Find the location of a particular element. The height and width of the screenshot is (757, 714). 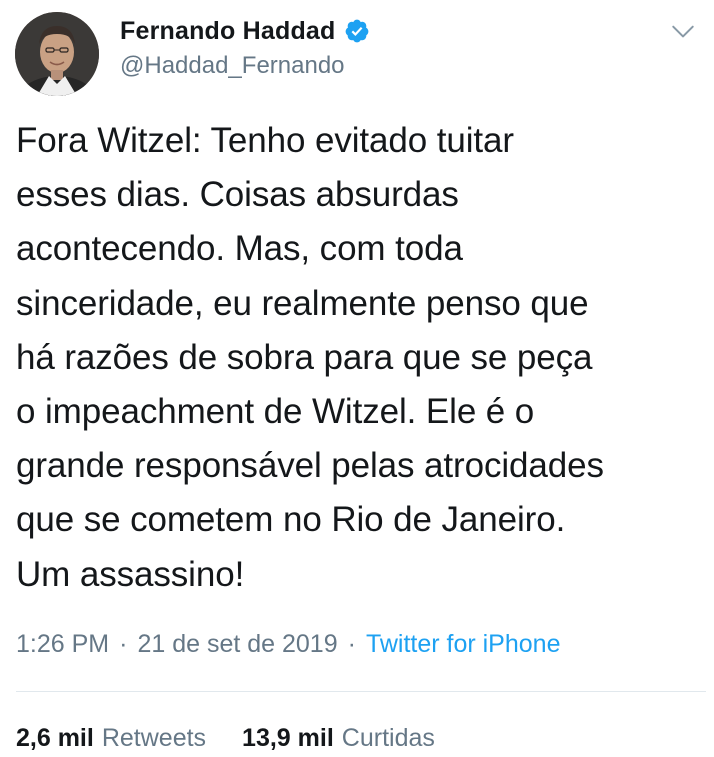

tweet-source-link: Twitter for iPhone is located at coordinates (463, 644).